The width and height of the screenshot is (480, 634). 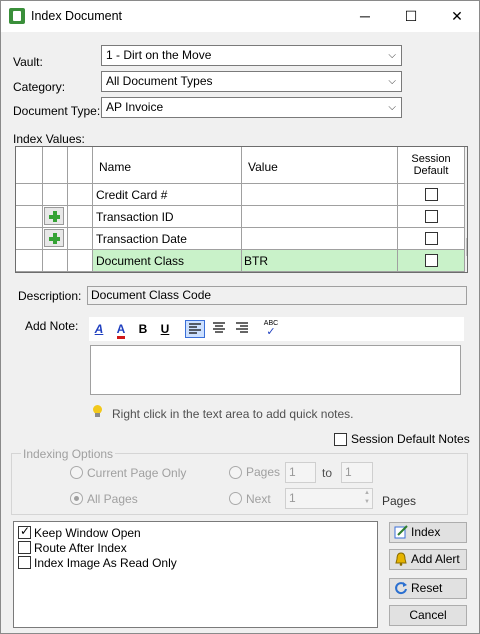 I want to click on title-bar: Index Document ─ ☐ ✕, so click(x=240, y=16).